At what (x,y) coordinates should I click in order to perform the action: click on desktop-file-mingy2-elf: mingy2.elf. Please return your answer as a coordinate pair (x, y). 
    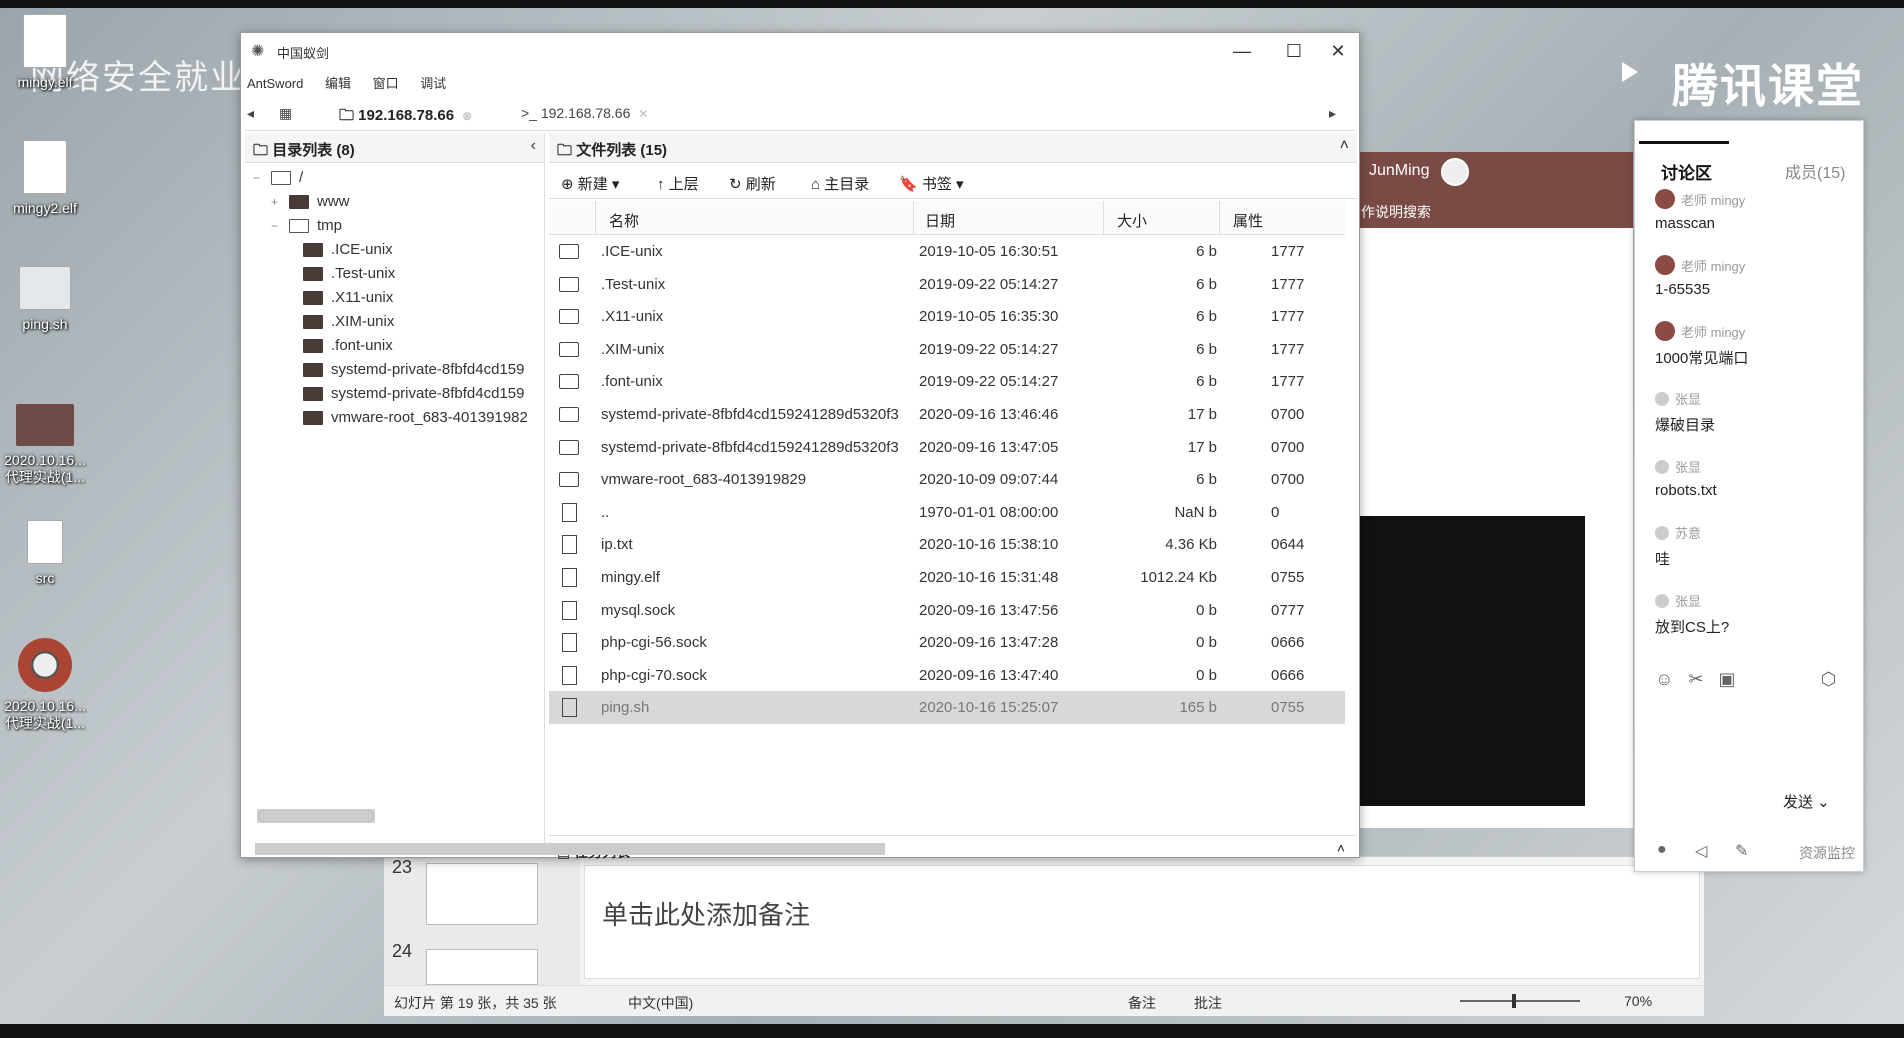
    Looking at the image, I should click on (45, 178).